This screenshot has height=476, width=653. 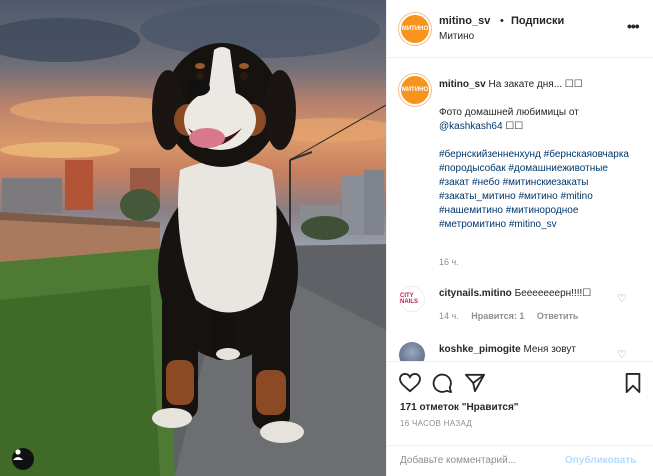 I want to click on add-comment-bar: Добавьте комментарий... Опубликовать, so click(x=520, y=460).